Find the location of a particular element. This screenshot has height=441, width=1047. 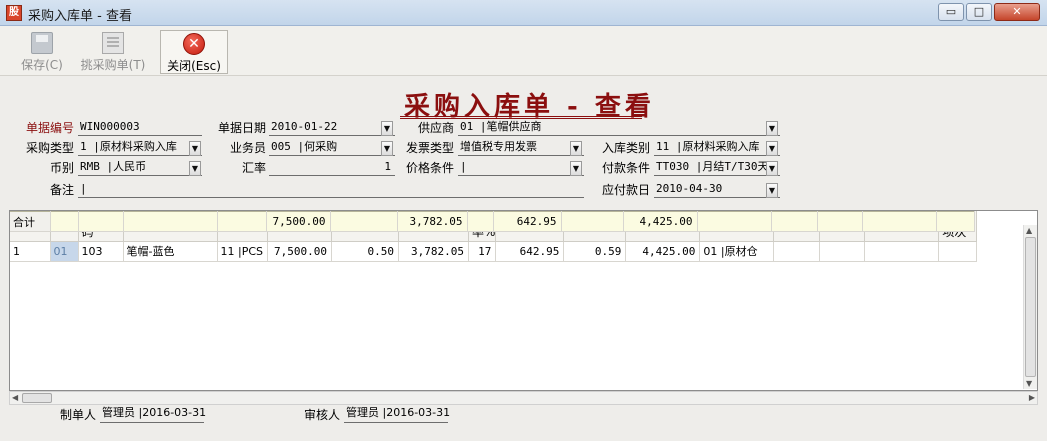

cell-amount-ex-tax: 3,782.05 is located at coordinates (433, 251).